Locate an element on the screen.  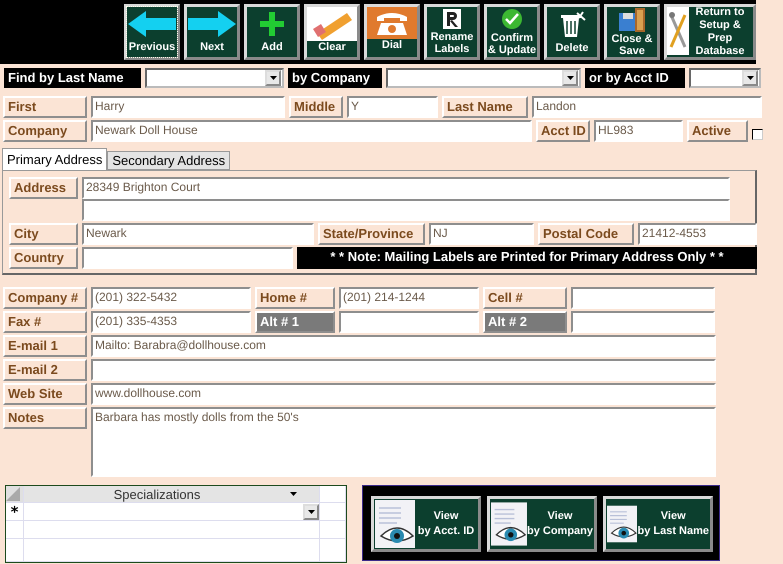
phone-icon is located at coordinates (392, 23).